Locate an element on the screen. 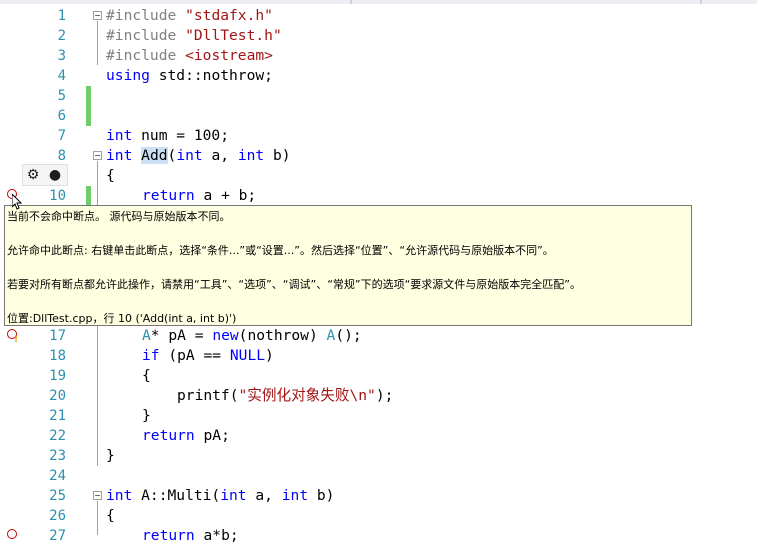 The image size is (757, 546). gear-icon: ⚙ is located at coordinates (33, 175).